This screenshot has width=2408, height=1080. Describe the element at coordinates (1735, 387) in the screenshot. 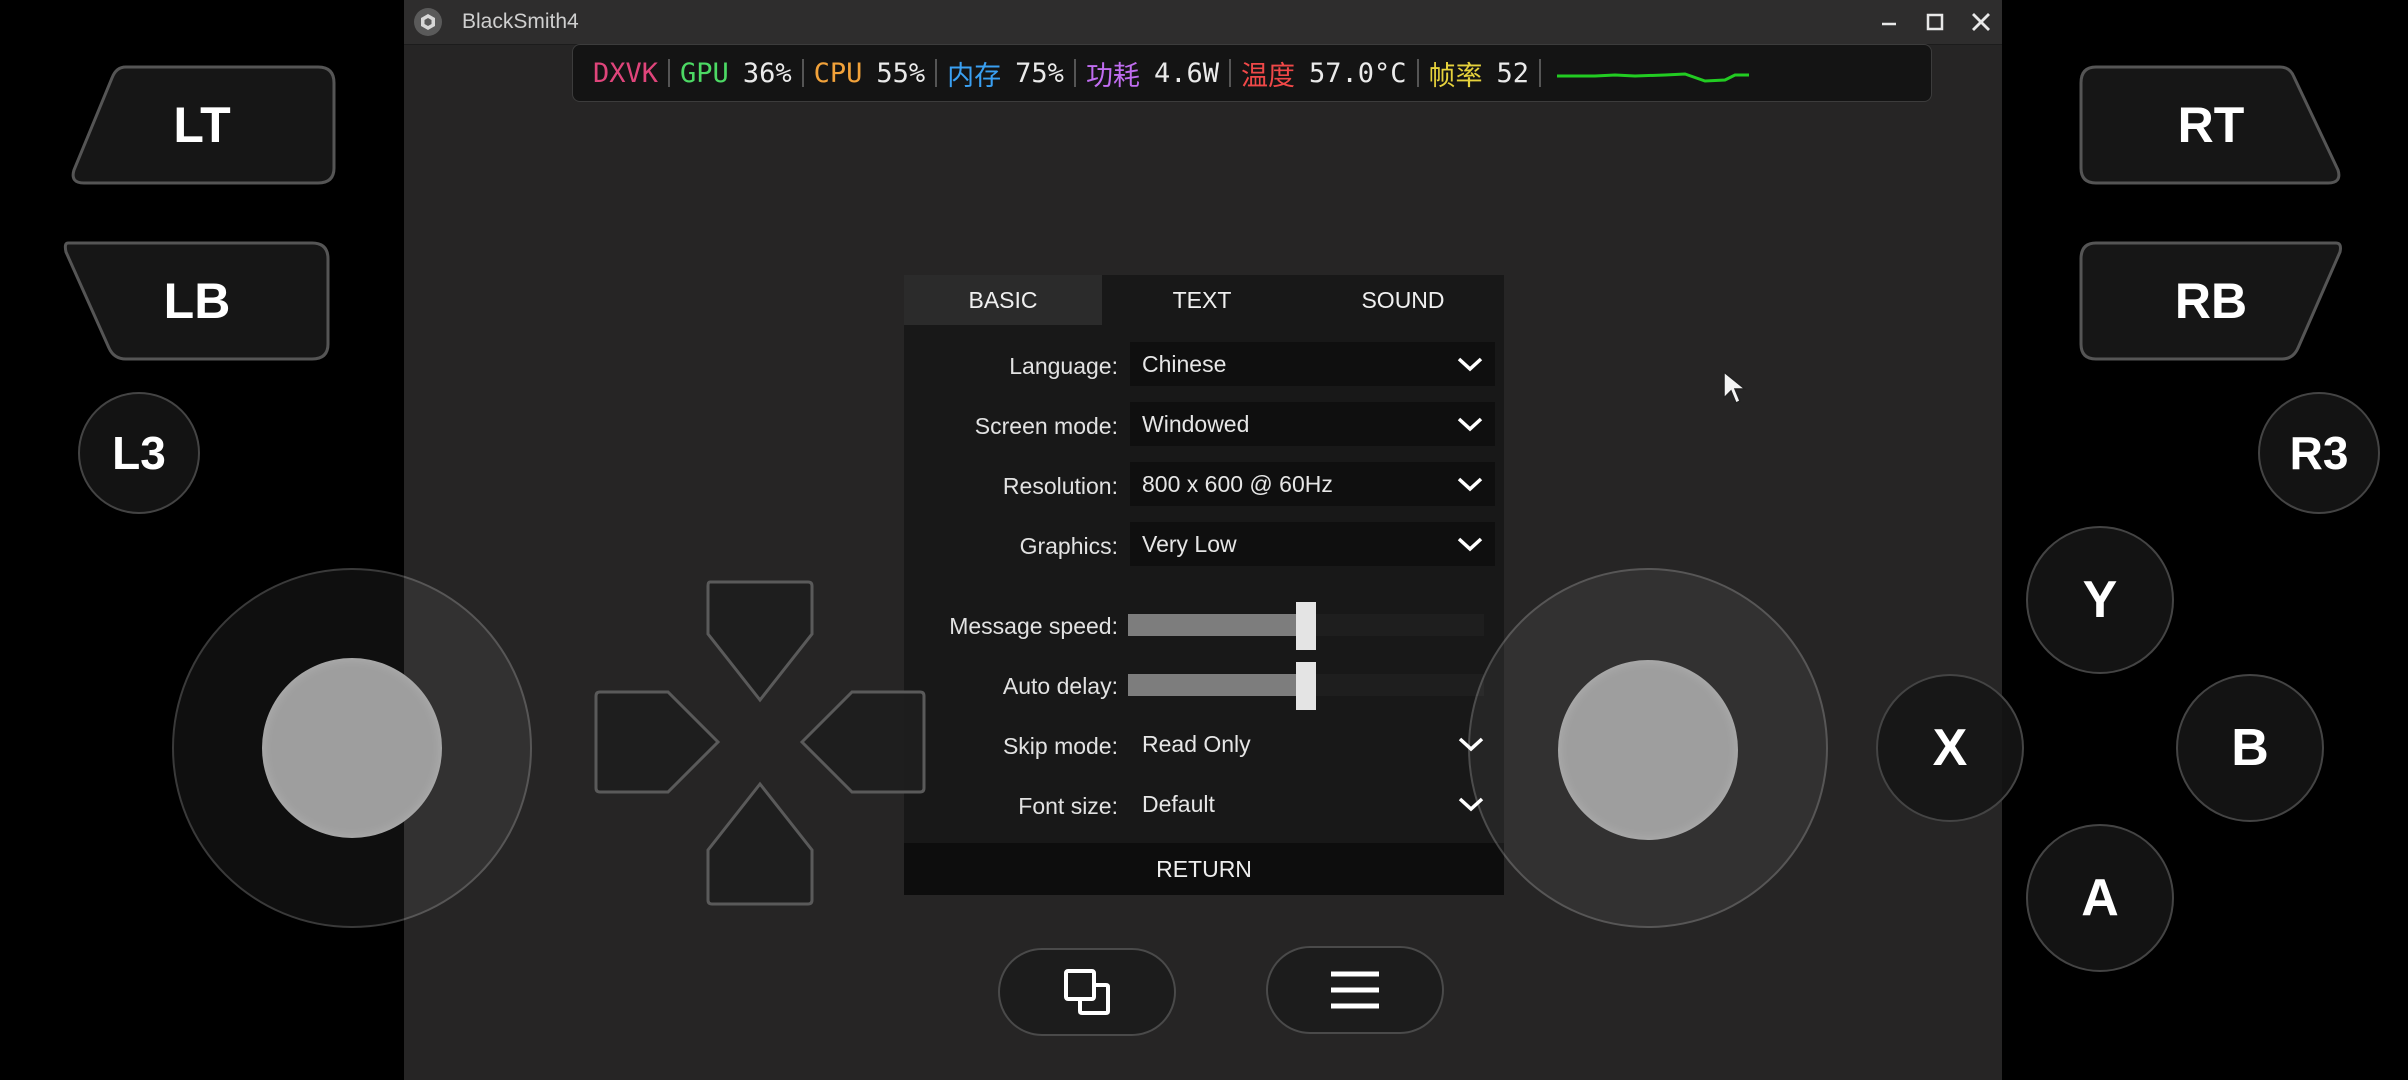

I see `mouse-cursor-icon` at that location.